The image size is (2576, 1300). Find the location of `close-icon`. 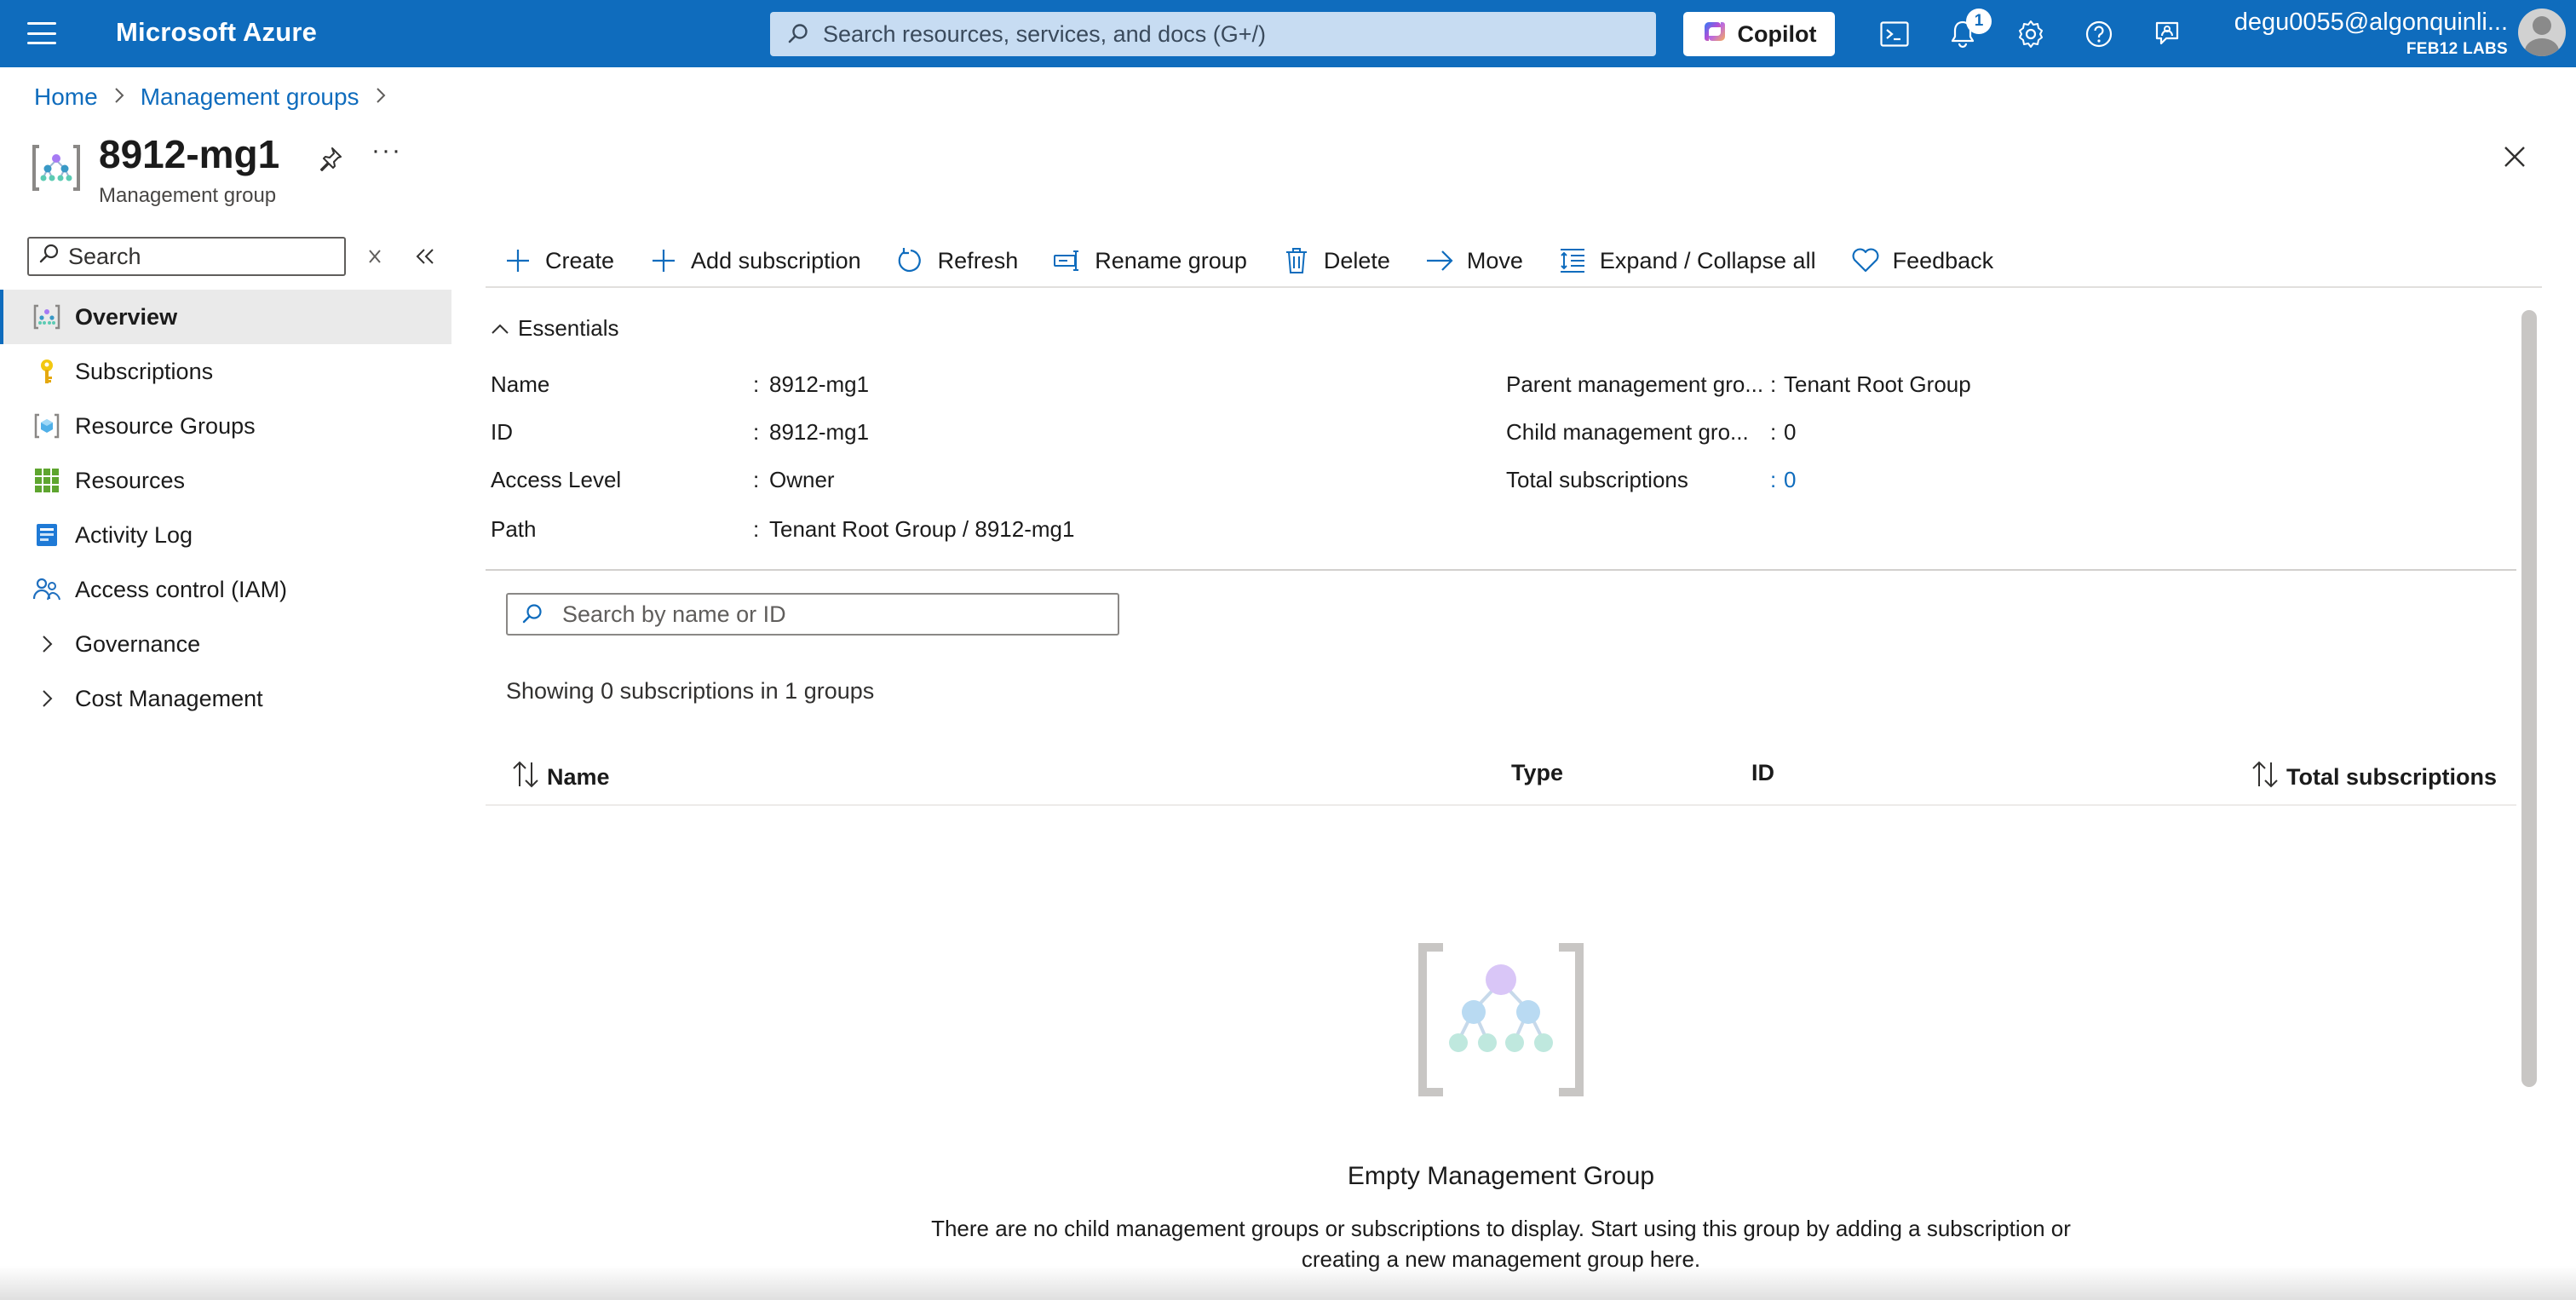

close-icon is located at coordinates (2515, 157).